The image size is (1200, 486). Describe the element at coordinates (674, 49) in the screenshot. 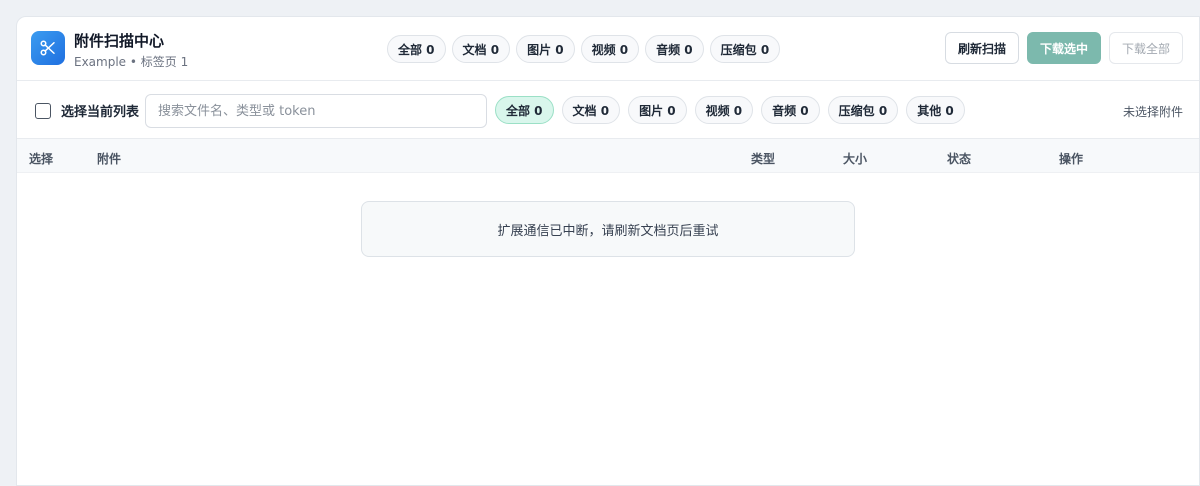

I see `summary-chip-audio: 音频 0` at that location.